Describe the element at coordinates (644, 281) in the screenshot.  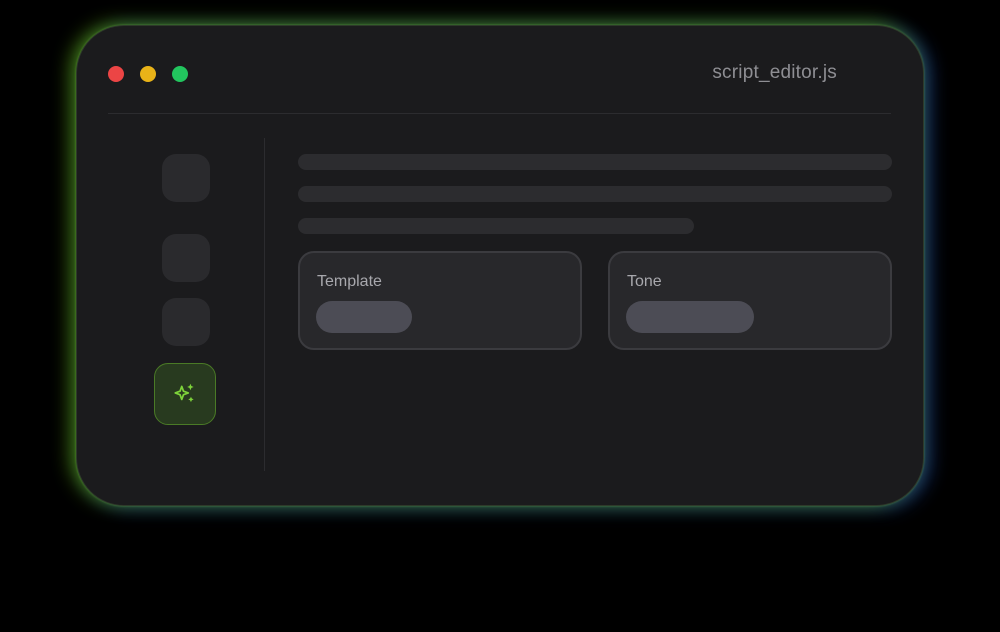
I see `tone-label: Tone` at that location.